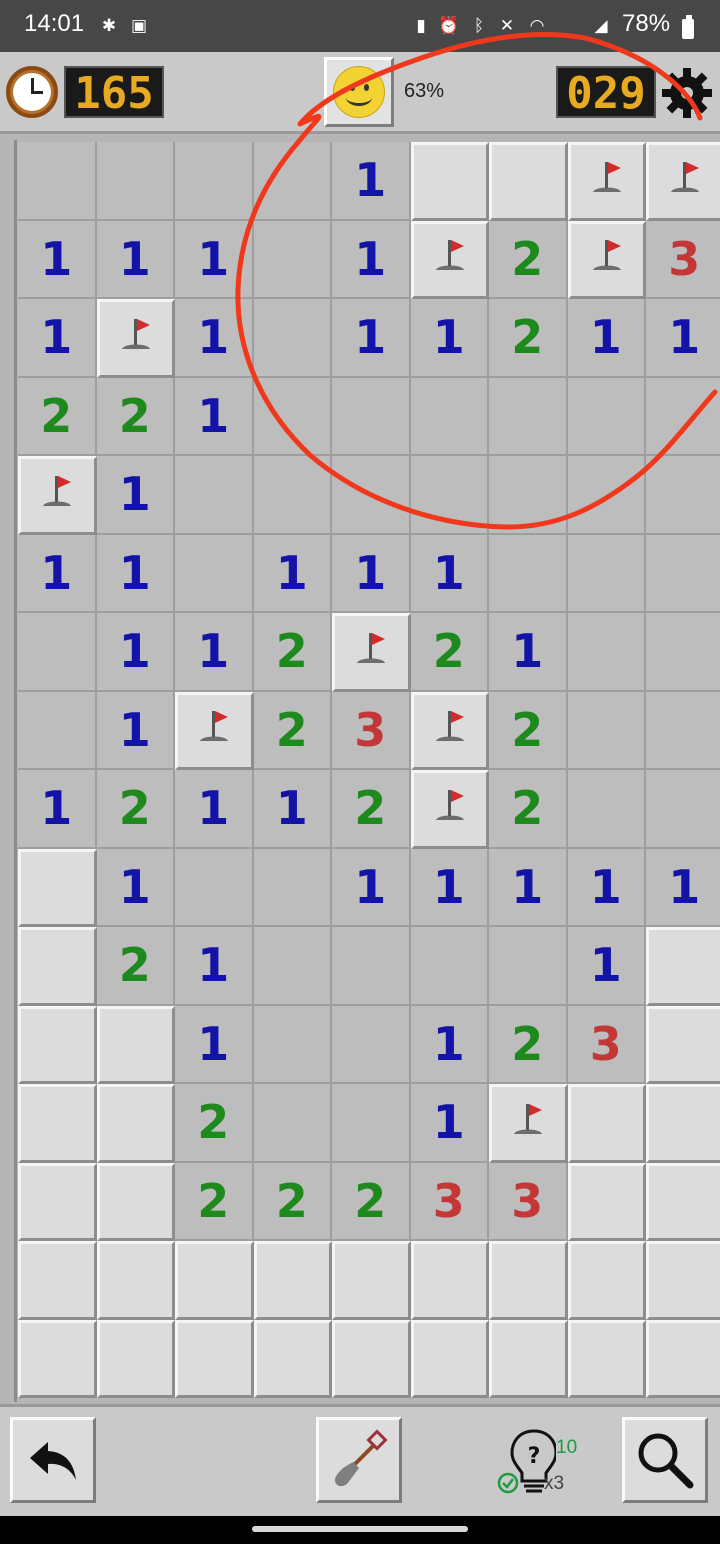  I want to click on dig-mode-button, so click(359, 1460).